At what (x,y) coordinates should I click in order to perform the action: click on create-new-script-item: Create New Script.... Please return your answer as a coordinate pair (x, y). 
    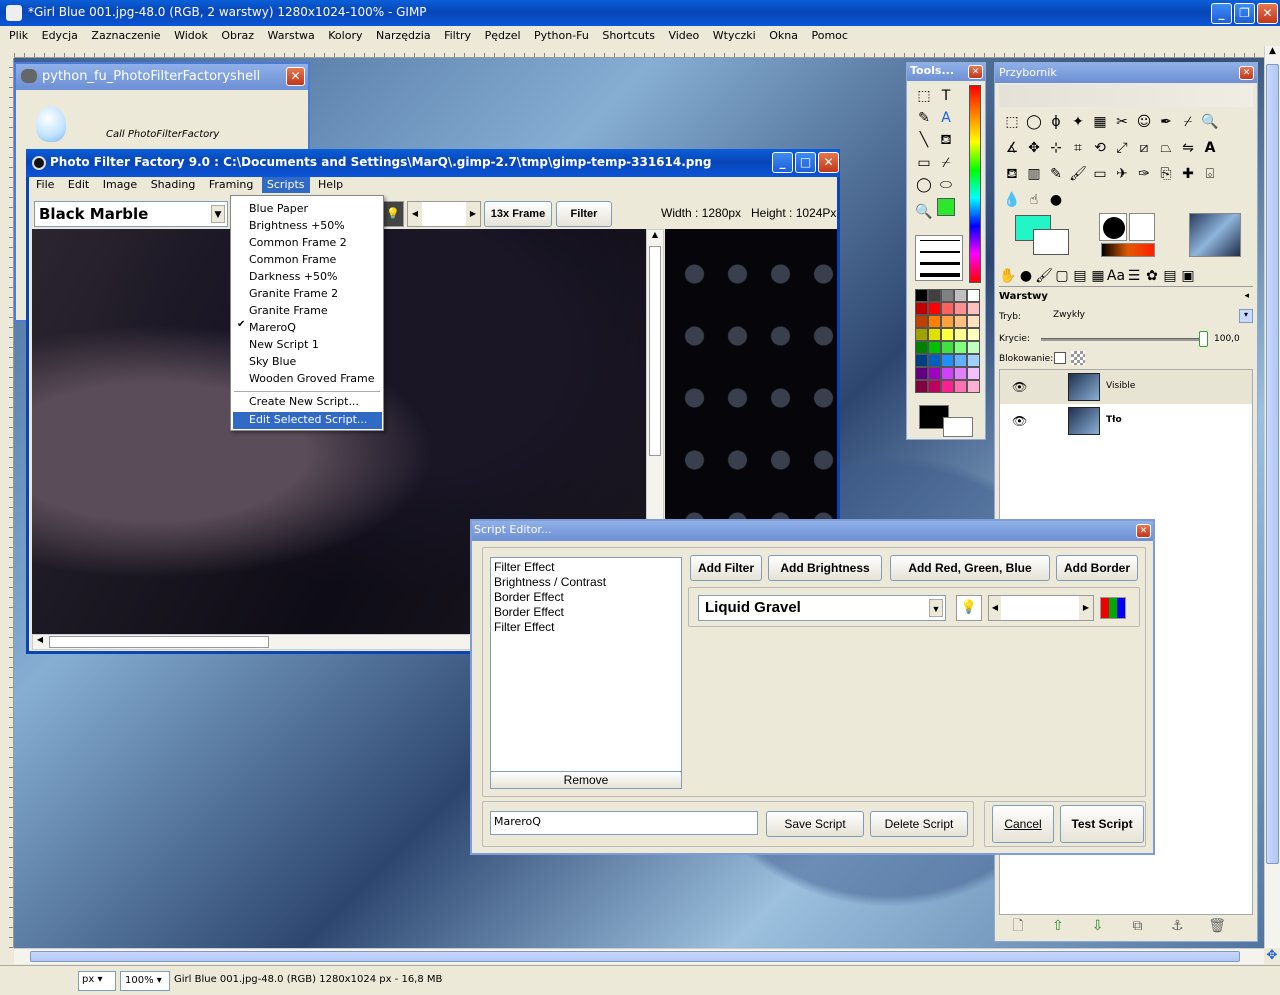
    Looking at the image, I should click on (304, 401).